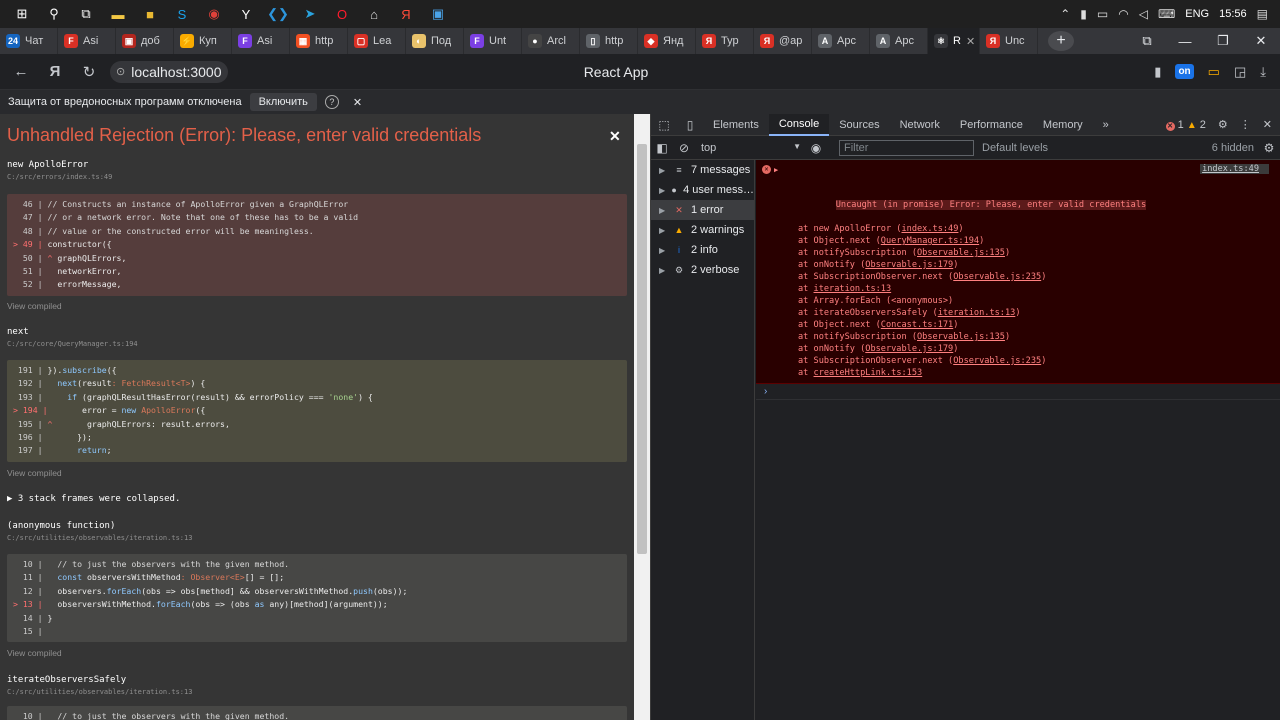 The width and height of the screenshot is (1280, 720). Describe the element at coordinates (1083, 14) in the screenshot. I see `microphone-icon: ▮` at that location.